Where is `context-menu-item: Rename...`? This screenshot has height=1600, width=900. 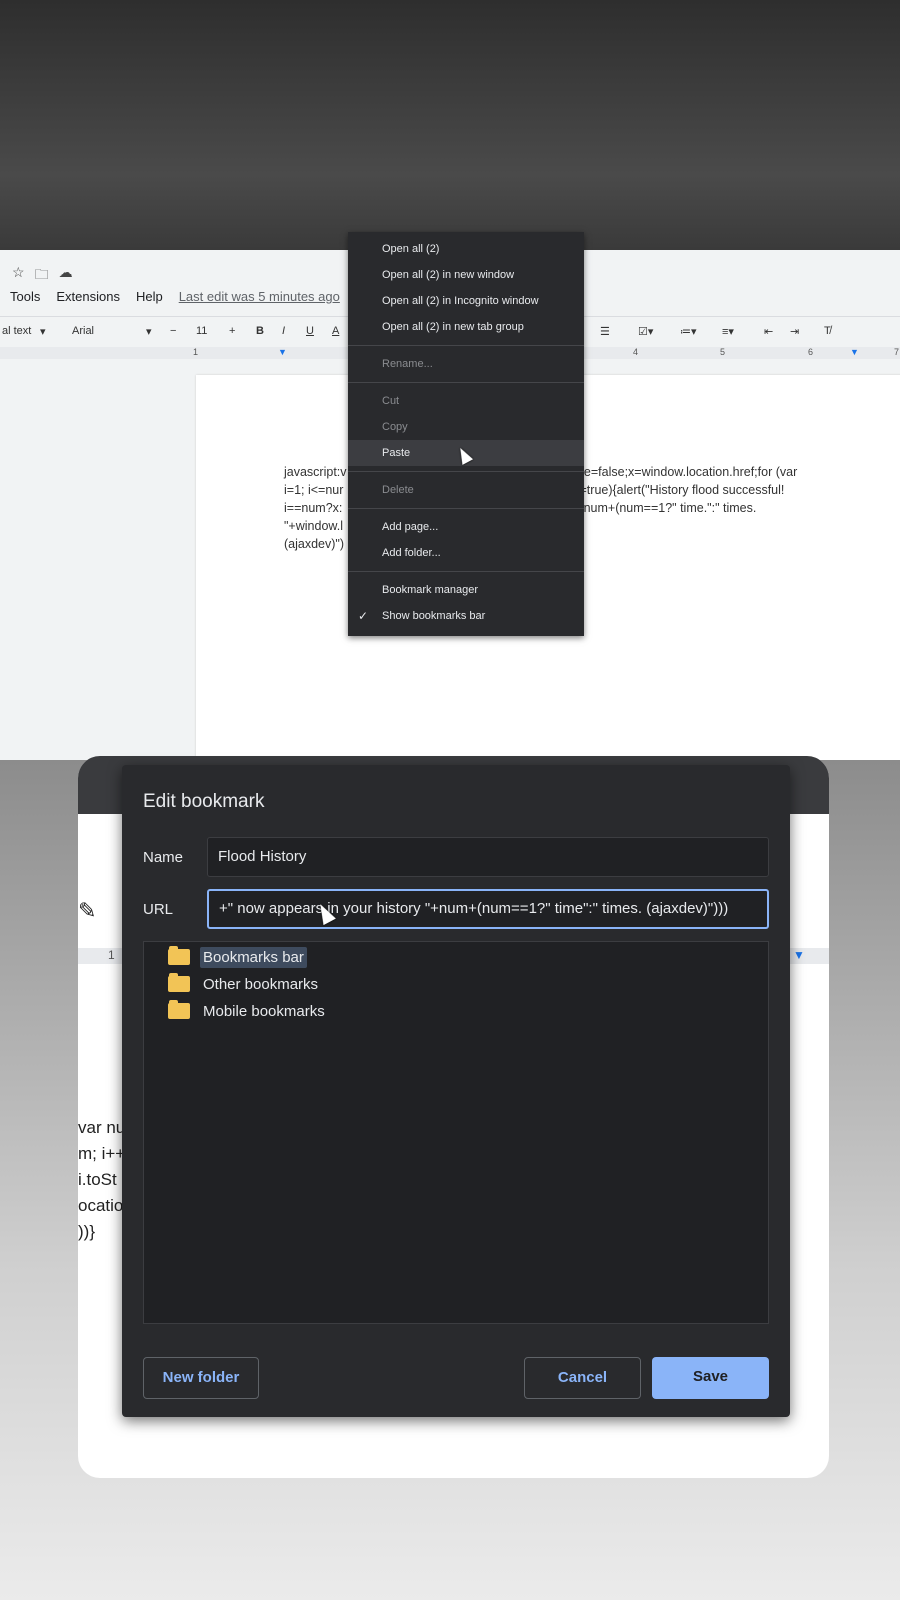
context-menu-item: Rename... is located at coordinates (407, 364).